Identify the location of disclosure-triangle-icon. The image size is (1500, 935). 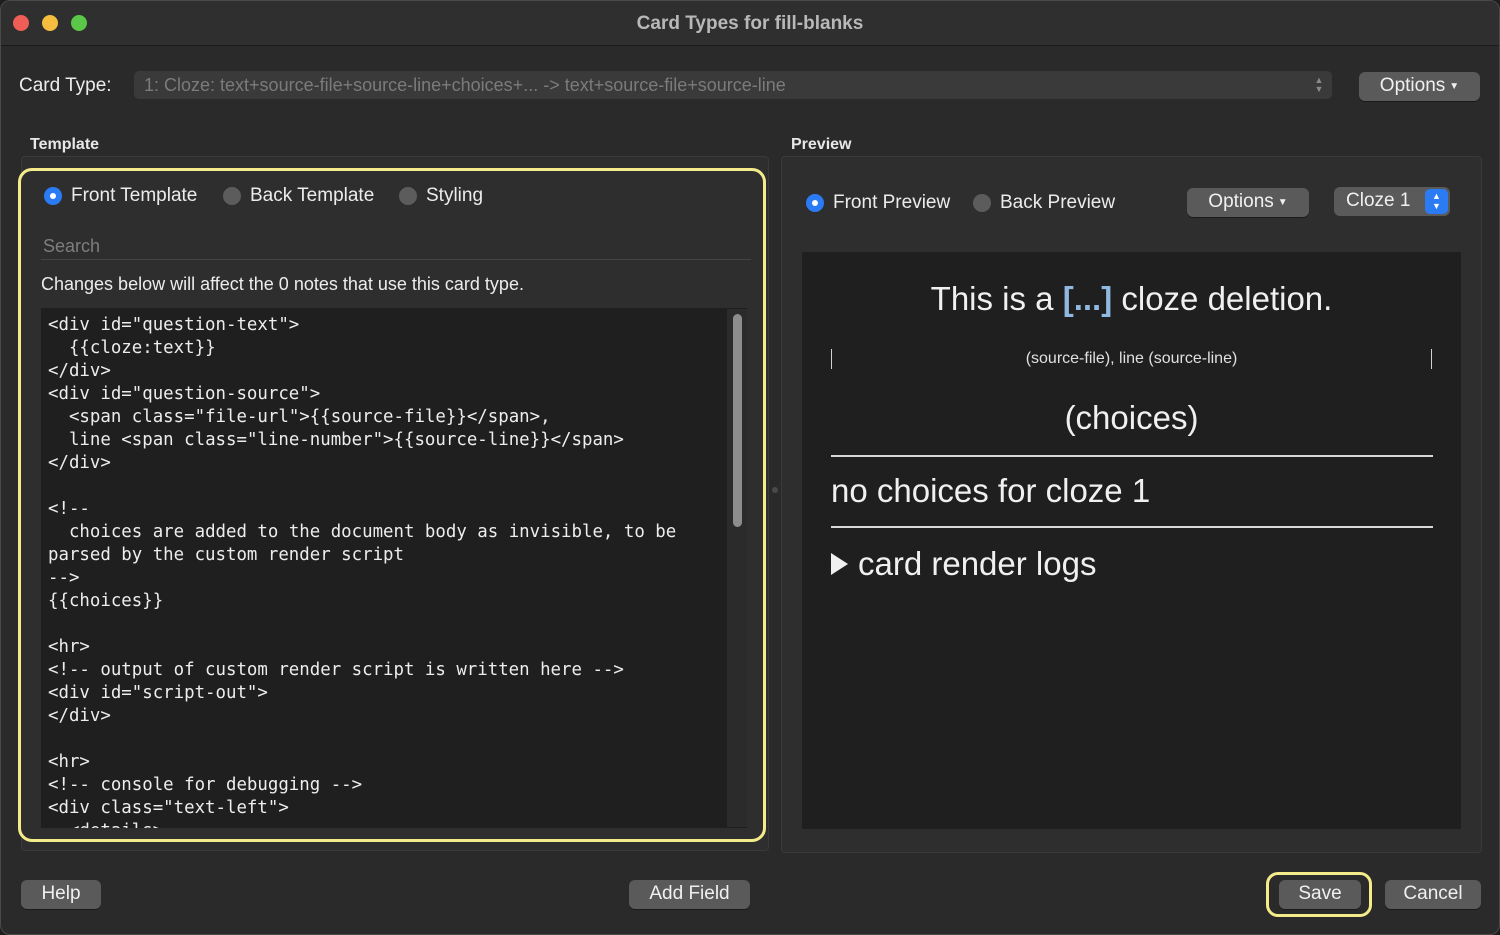
(839, 564).